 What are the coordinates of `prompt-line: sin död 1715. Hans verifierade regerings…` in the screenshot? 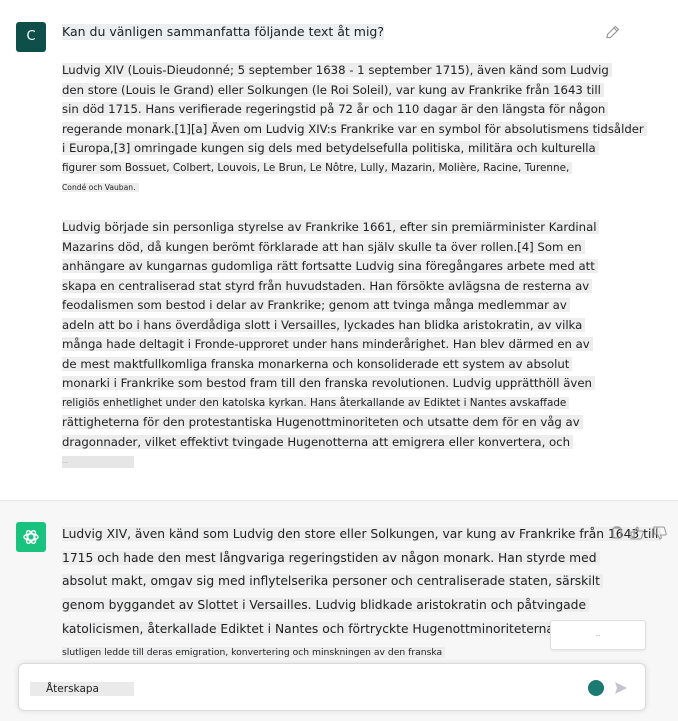 It's located at (335, 110).